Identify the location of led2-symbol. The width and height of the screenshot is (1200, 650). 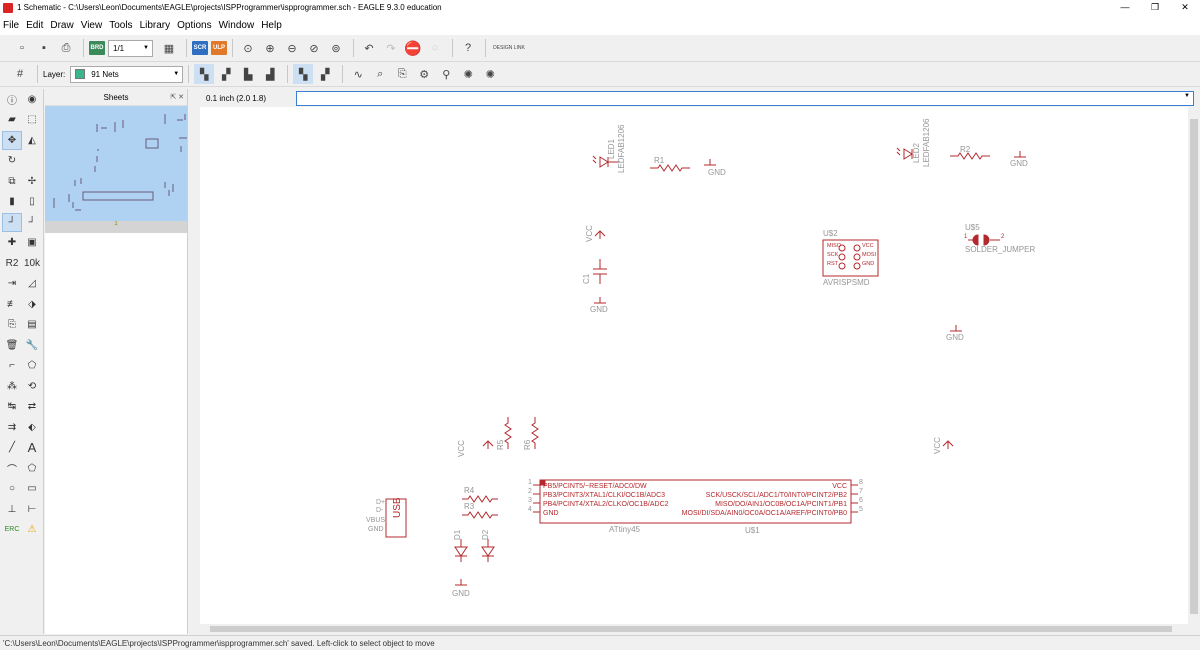
(904, 153).